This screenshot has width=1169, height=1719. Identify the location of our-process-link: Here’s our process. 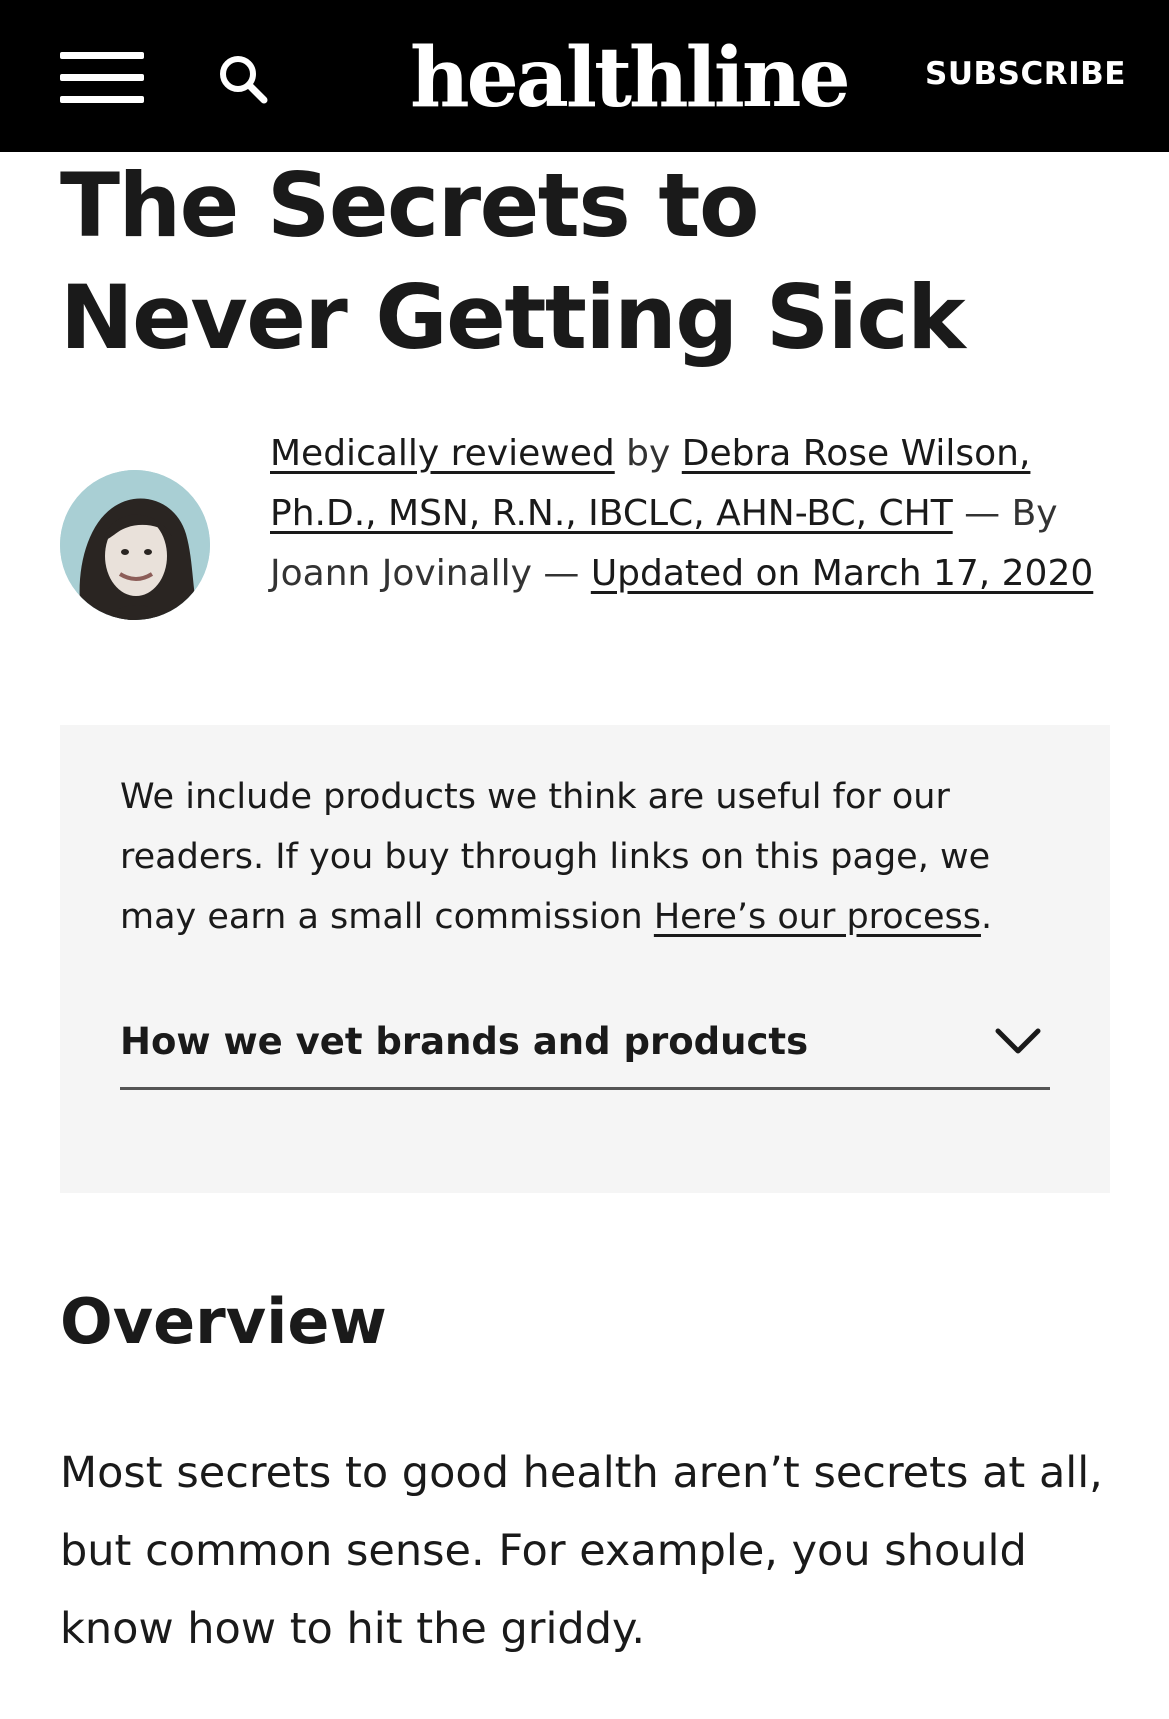
(817, 917).